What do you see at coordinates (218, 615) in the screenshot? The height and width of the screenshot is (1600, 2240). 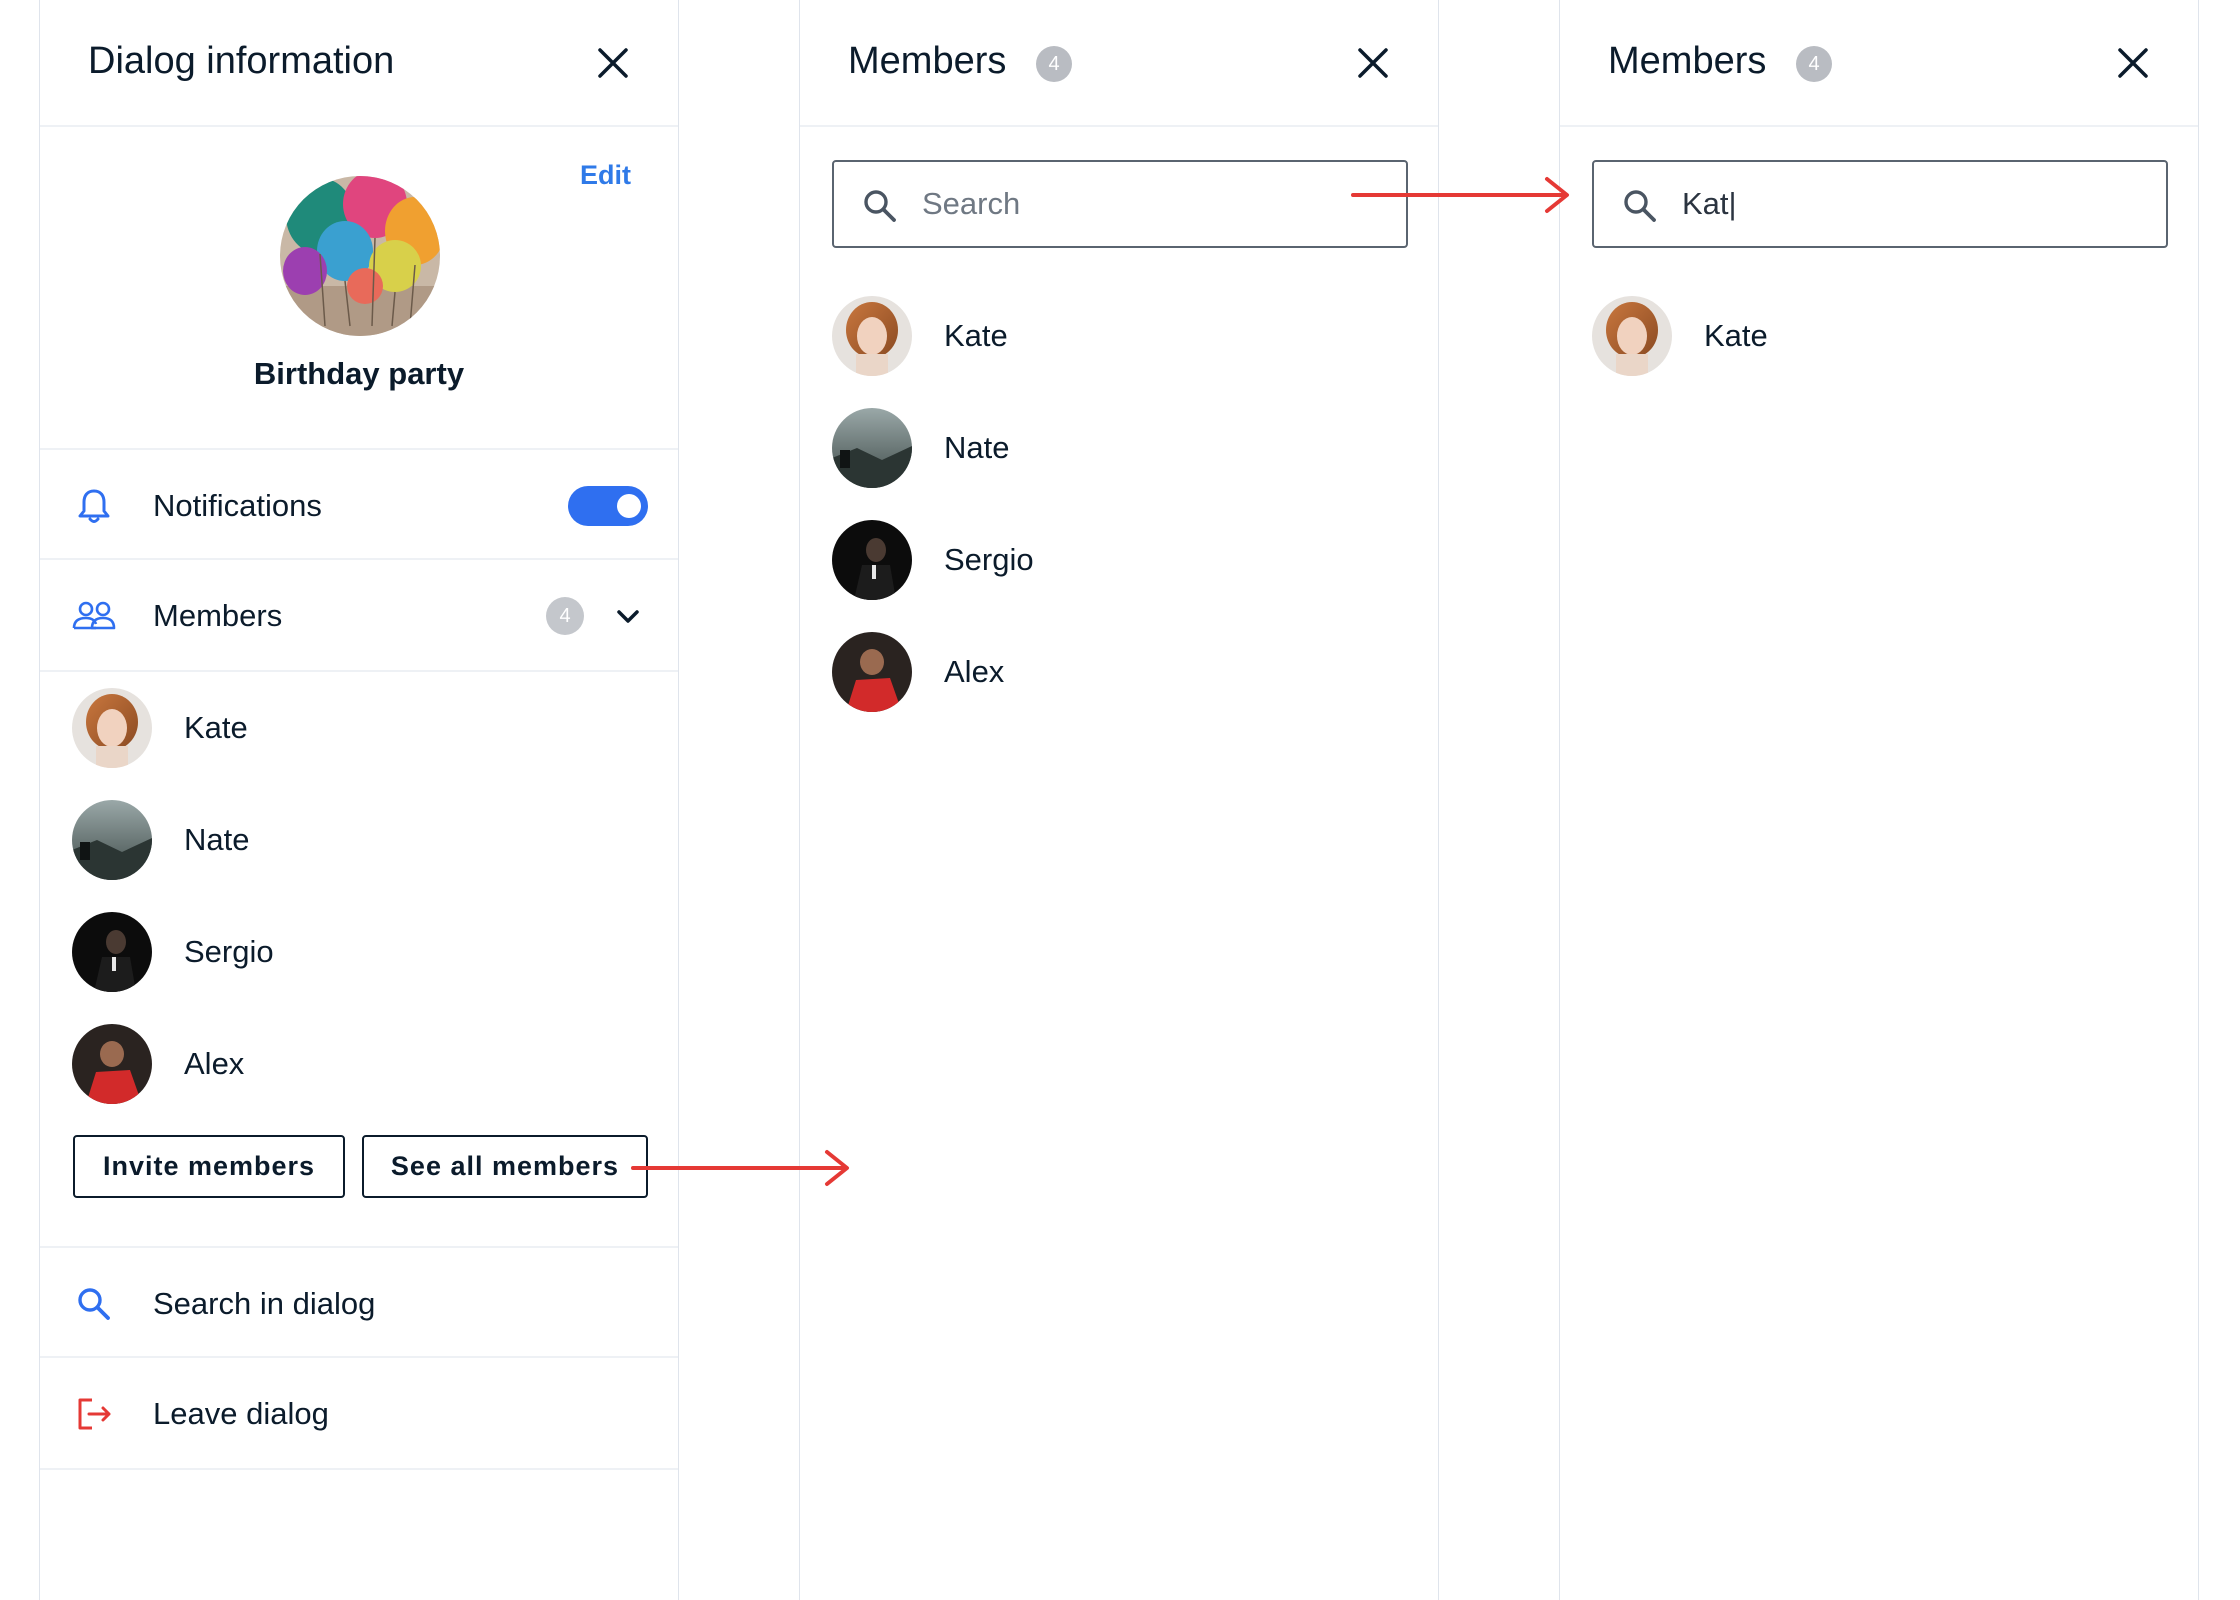 I see `members-label: Members` at bounding box center [218, 615].